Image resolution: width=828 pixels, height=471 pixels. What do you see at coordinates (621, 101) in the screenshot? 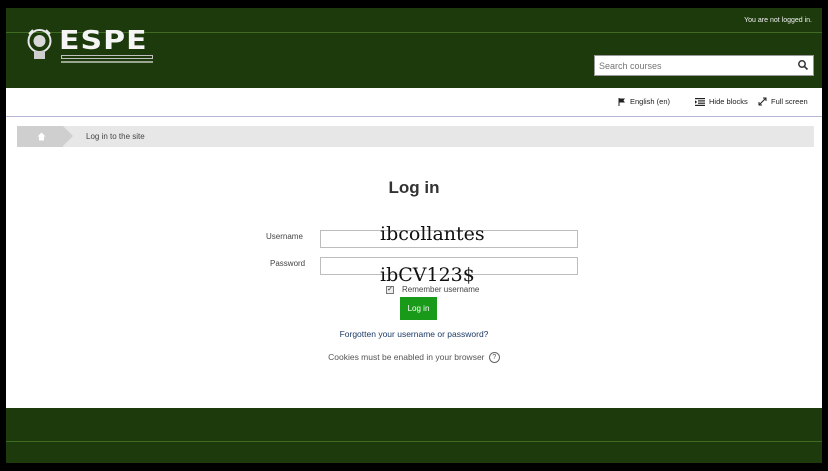
I see `flag-icon` at bounding box center [621, 101].